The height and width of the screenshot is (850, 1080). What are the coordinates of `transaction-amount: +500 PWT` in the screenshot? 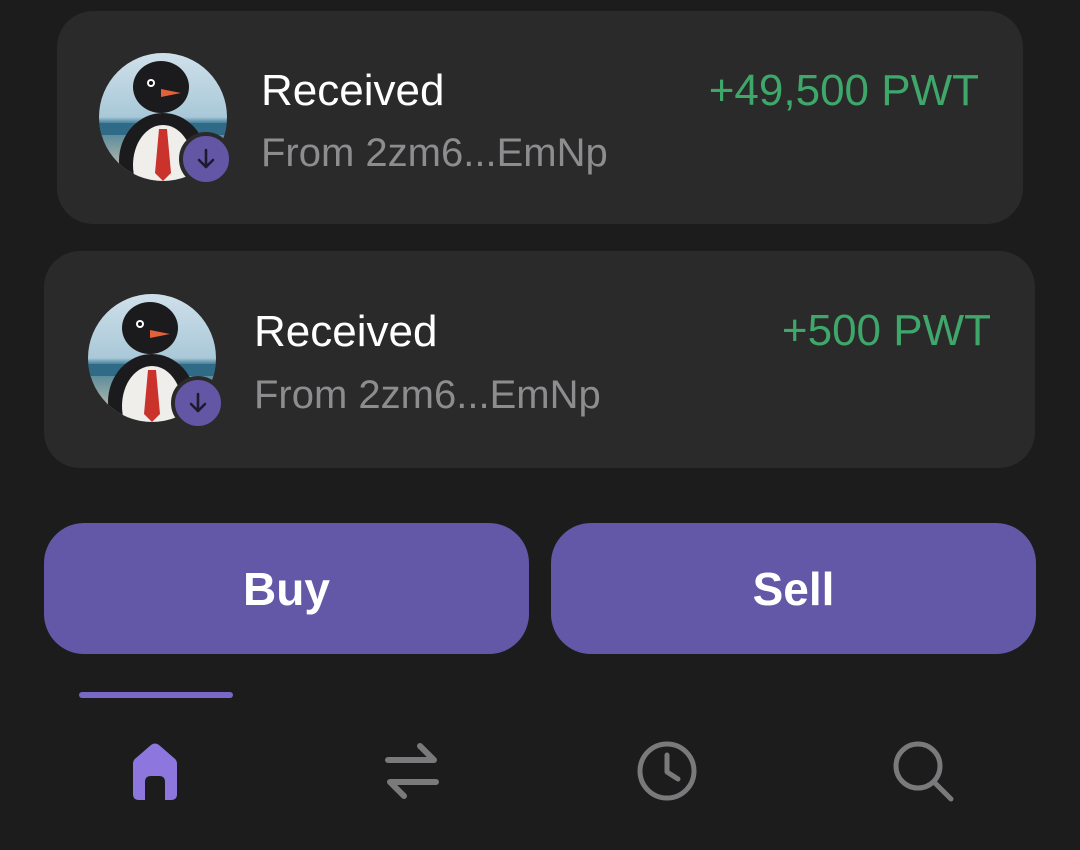 It's located at (886, 330).